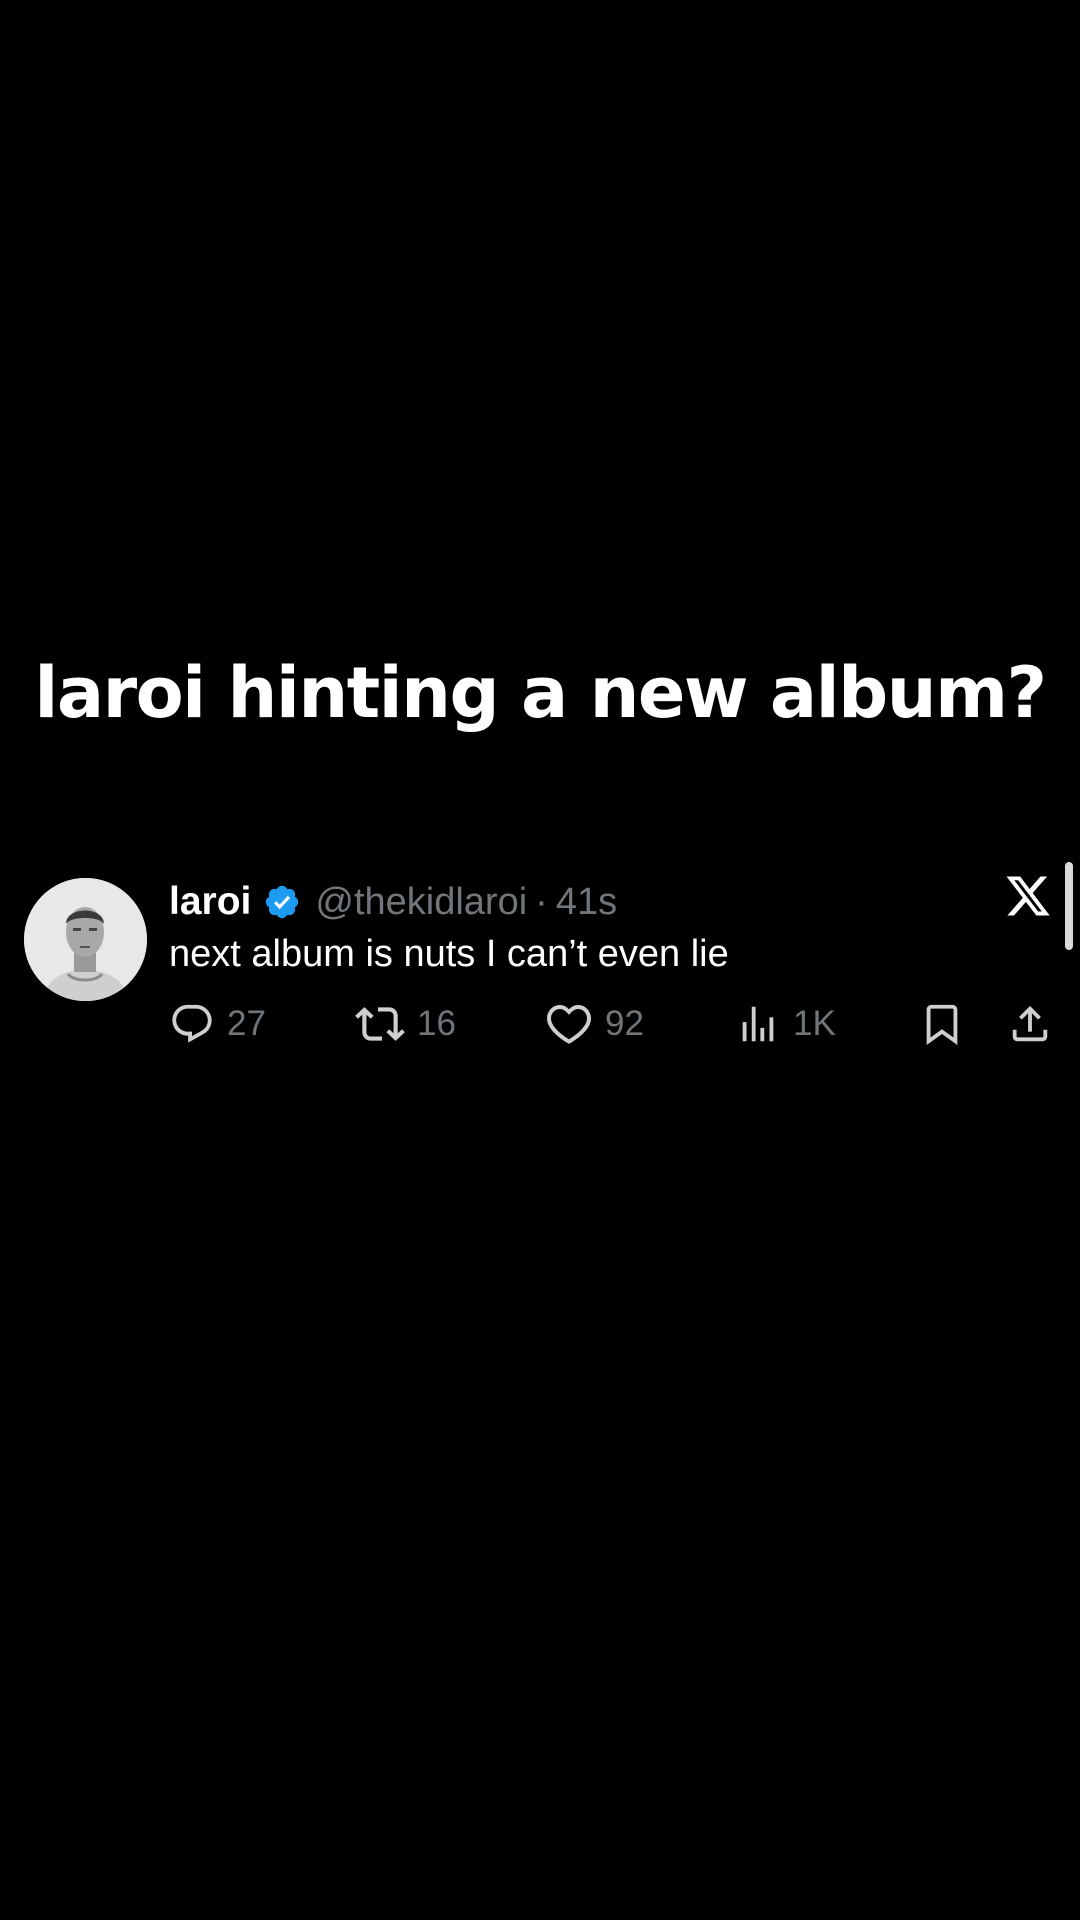 This screenshot has width=1080, height=1920. Describe the element at coordinates (758, 1024) in the screenshot. I see `views-chart-icon` at that location.